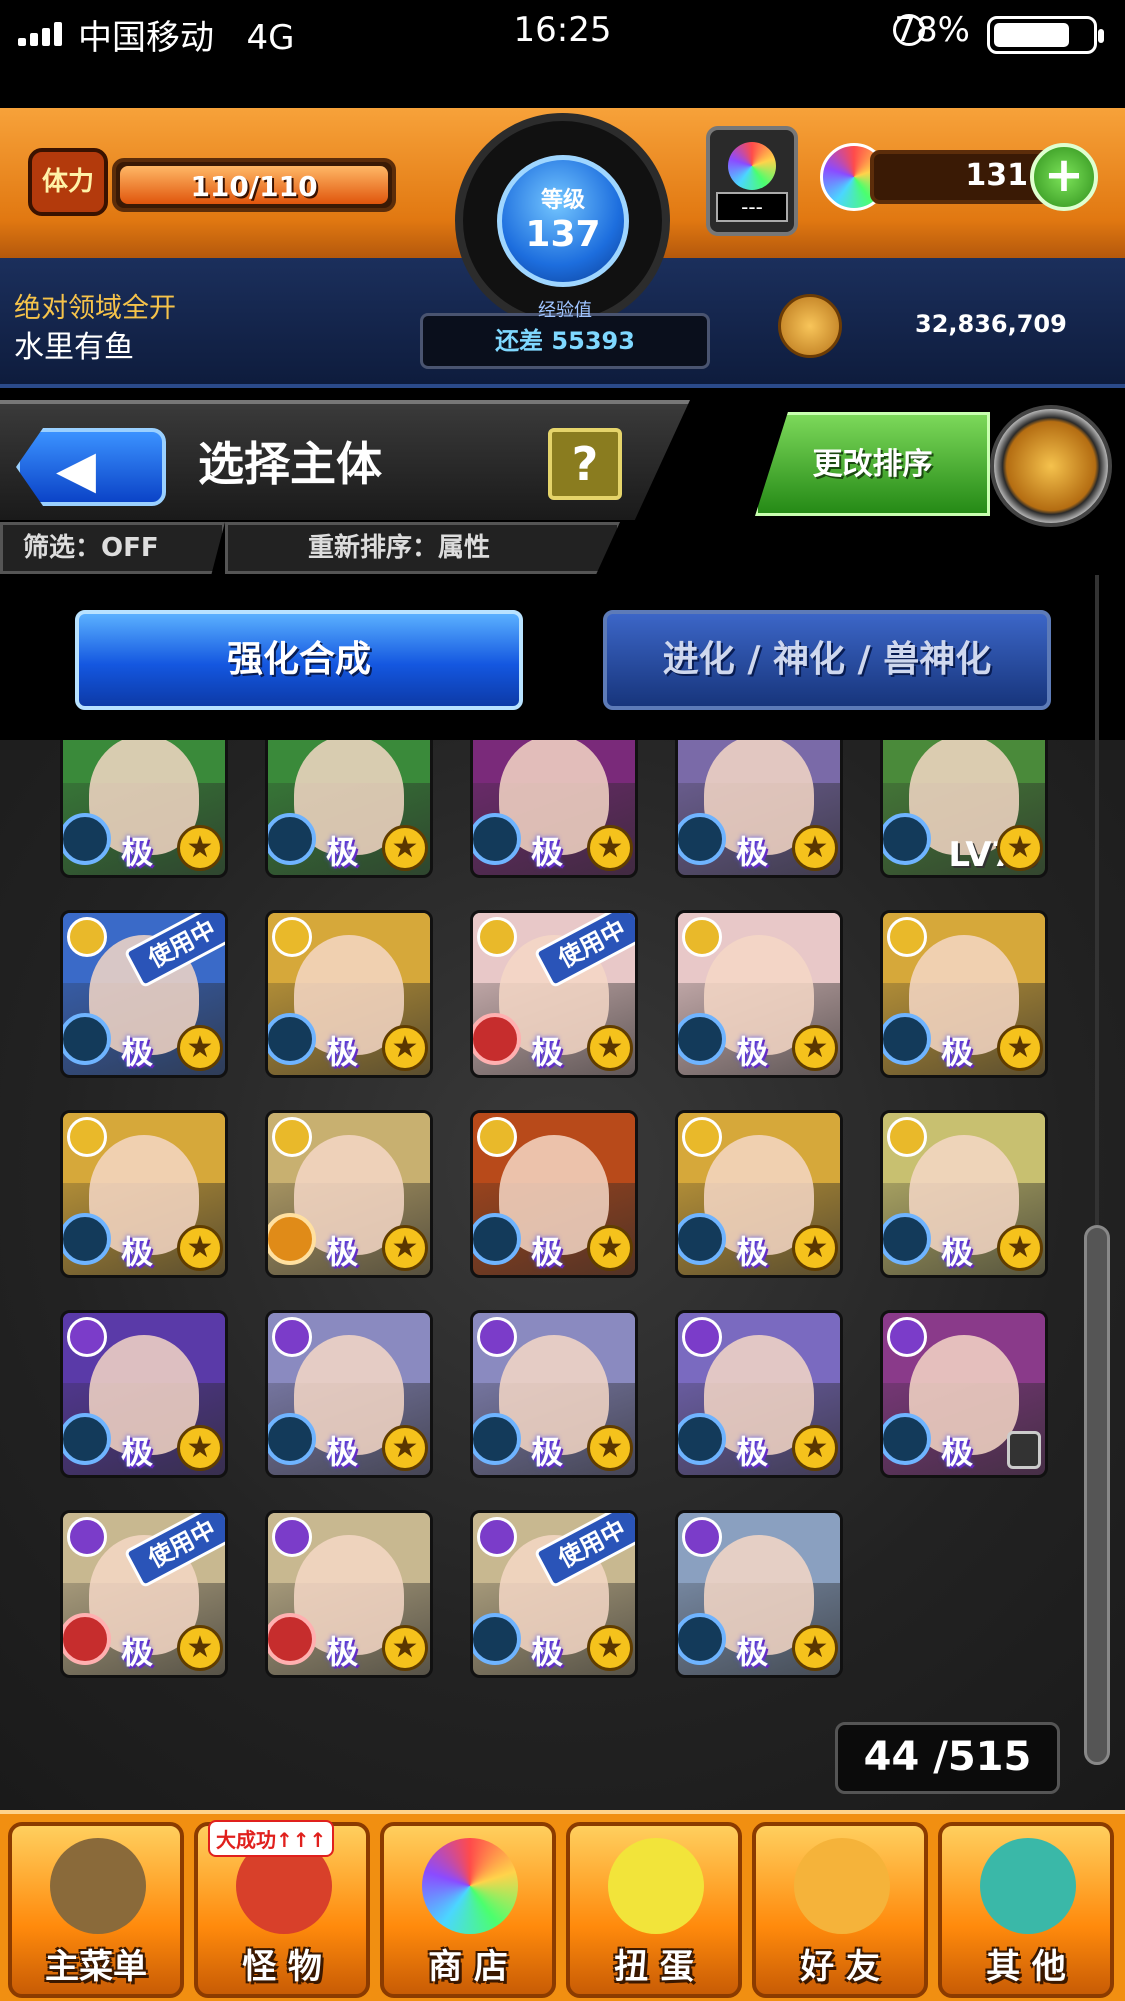 This screenshot has height=2001, width=1125. What do you see at coordinates (299, 660) in the screenshot?
I see `tab-power-up: 强化合成` at bounding box center [299, 660].